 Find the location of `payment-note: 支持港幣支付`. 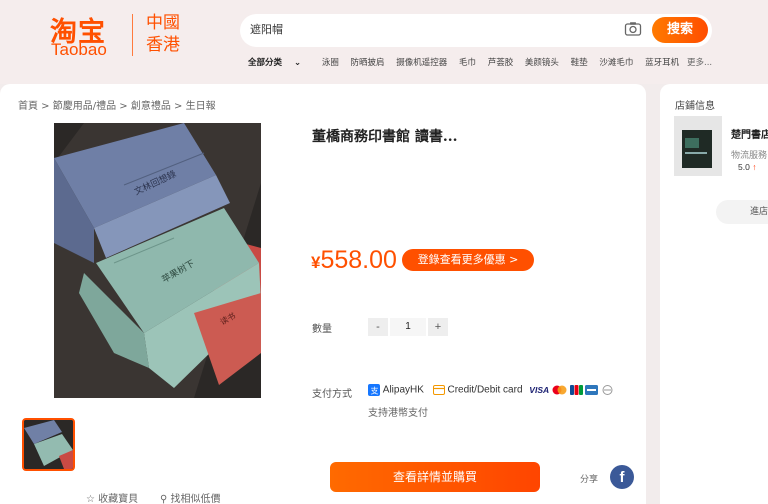

payment-note: 支持港幣支付 is located at coordinates (398, 413).